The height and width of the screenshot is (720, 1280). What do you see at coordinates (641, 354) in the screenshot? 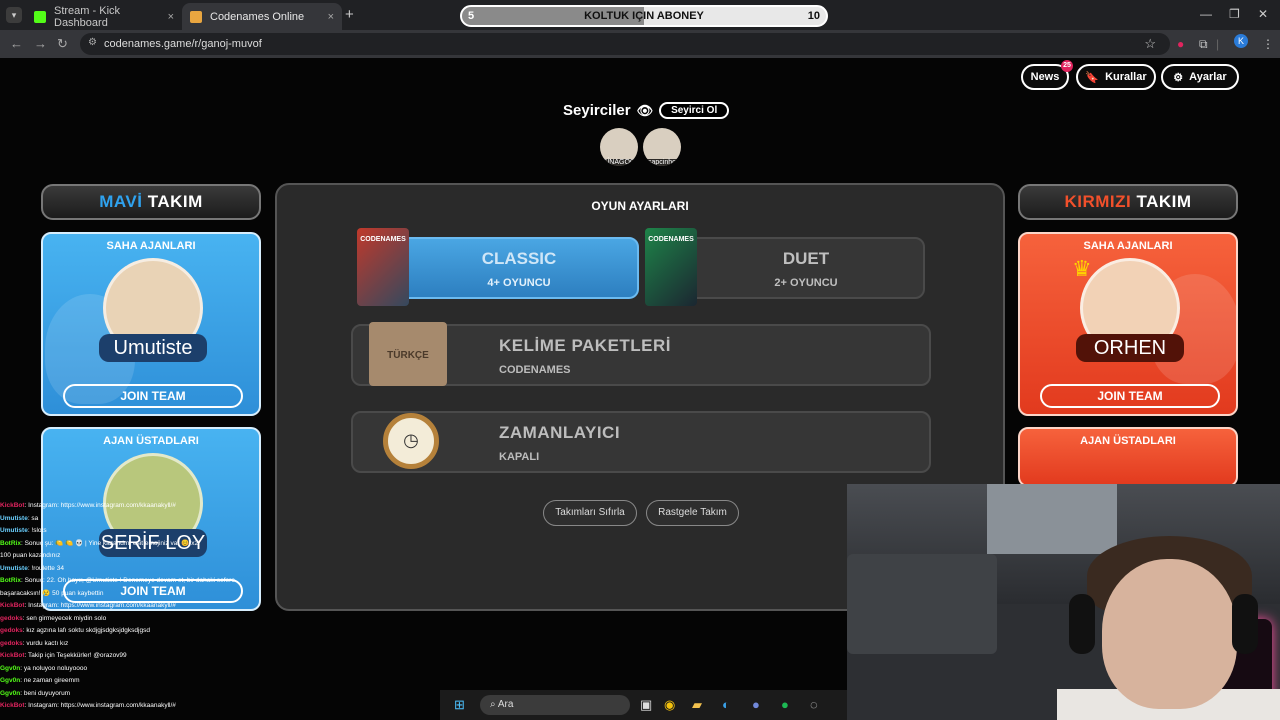
I see `word-packs-button: TÜRKÇE KELİME PAKETLERİ CODENAMES` at bounding box center [641, 354].